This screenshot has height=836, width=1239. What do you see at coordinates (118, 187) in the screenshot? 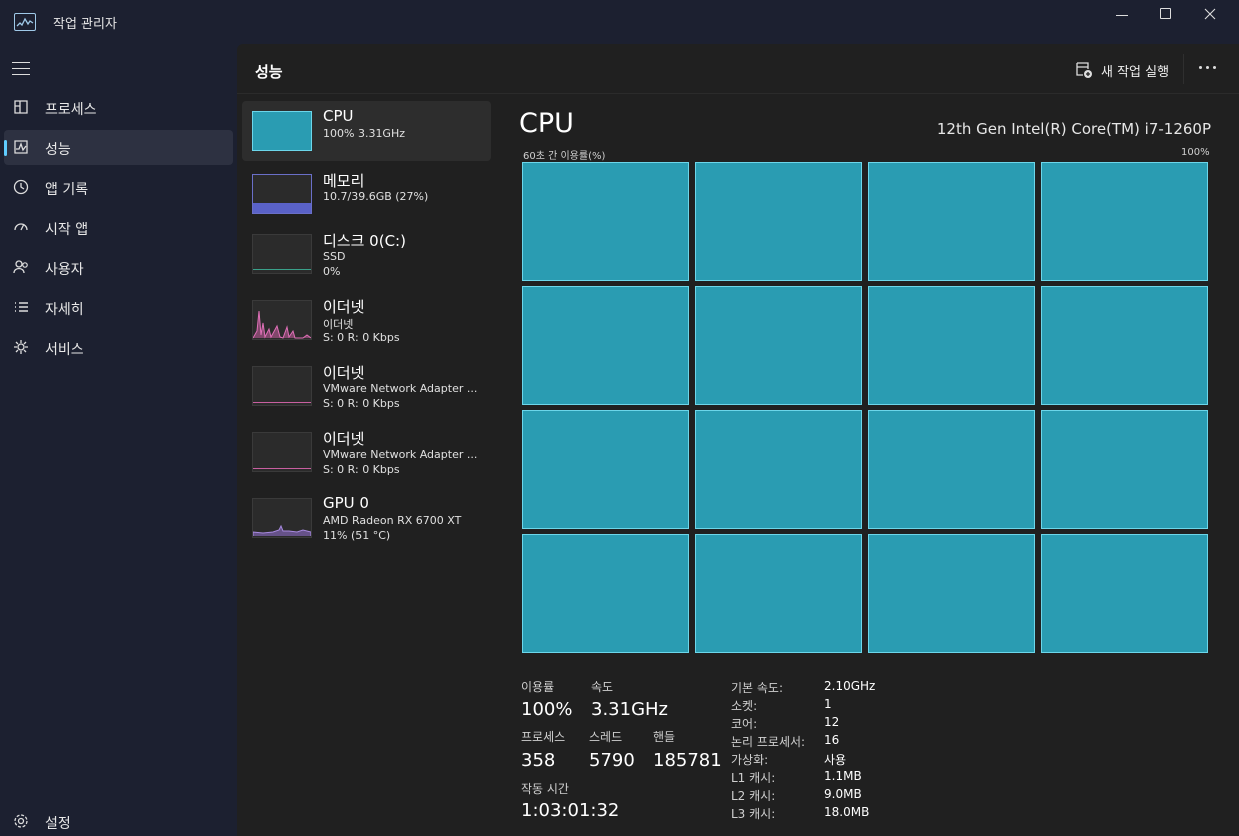
I see `nav-item-app-history: 앱 기록` at bounding box center [118, 187].